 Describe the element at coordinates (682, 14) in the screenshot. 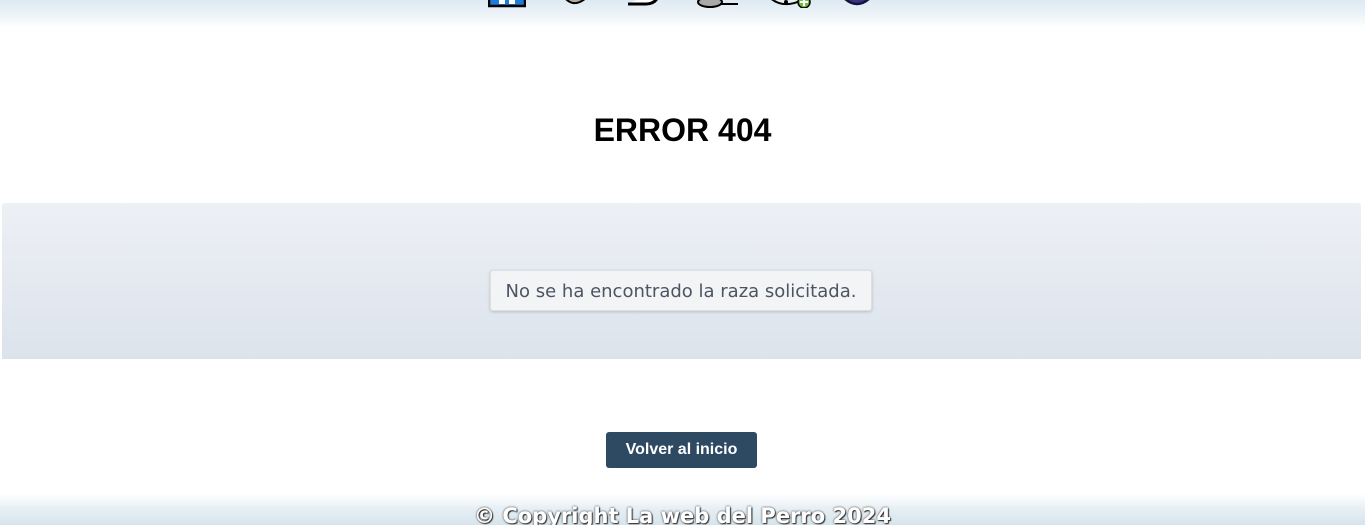

I see `top-navigation` at that location.